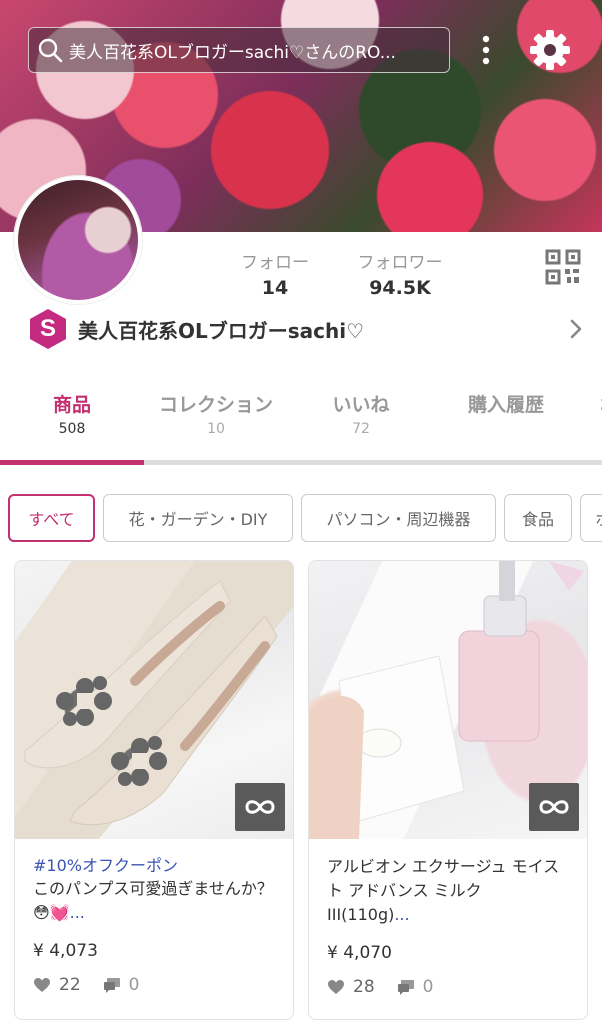  What do you see at coordinates (51, 518) in the screenshot?
I see `chip-all: すべて` at bounding box center [51, 518].